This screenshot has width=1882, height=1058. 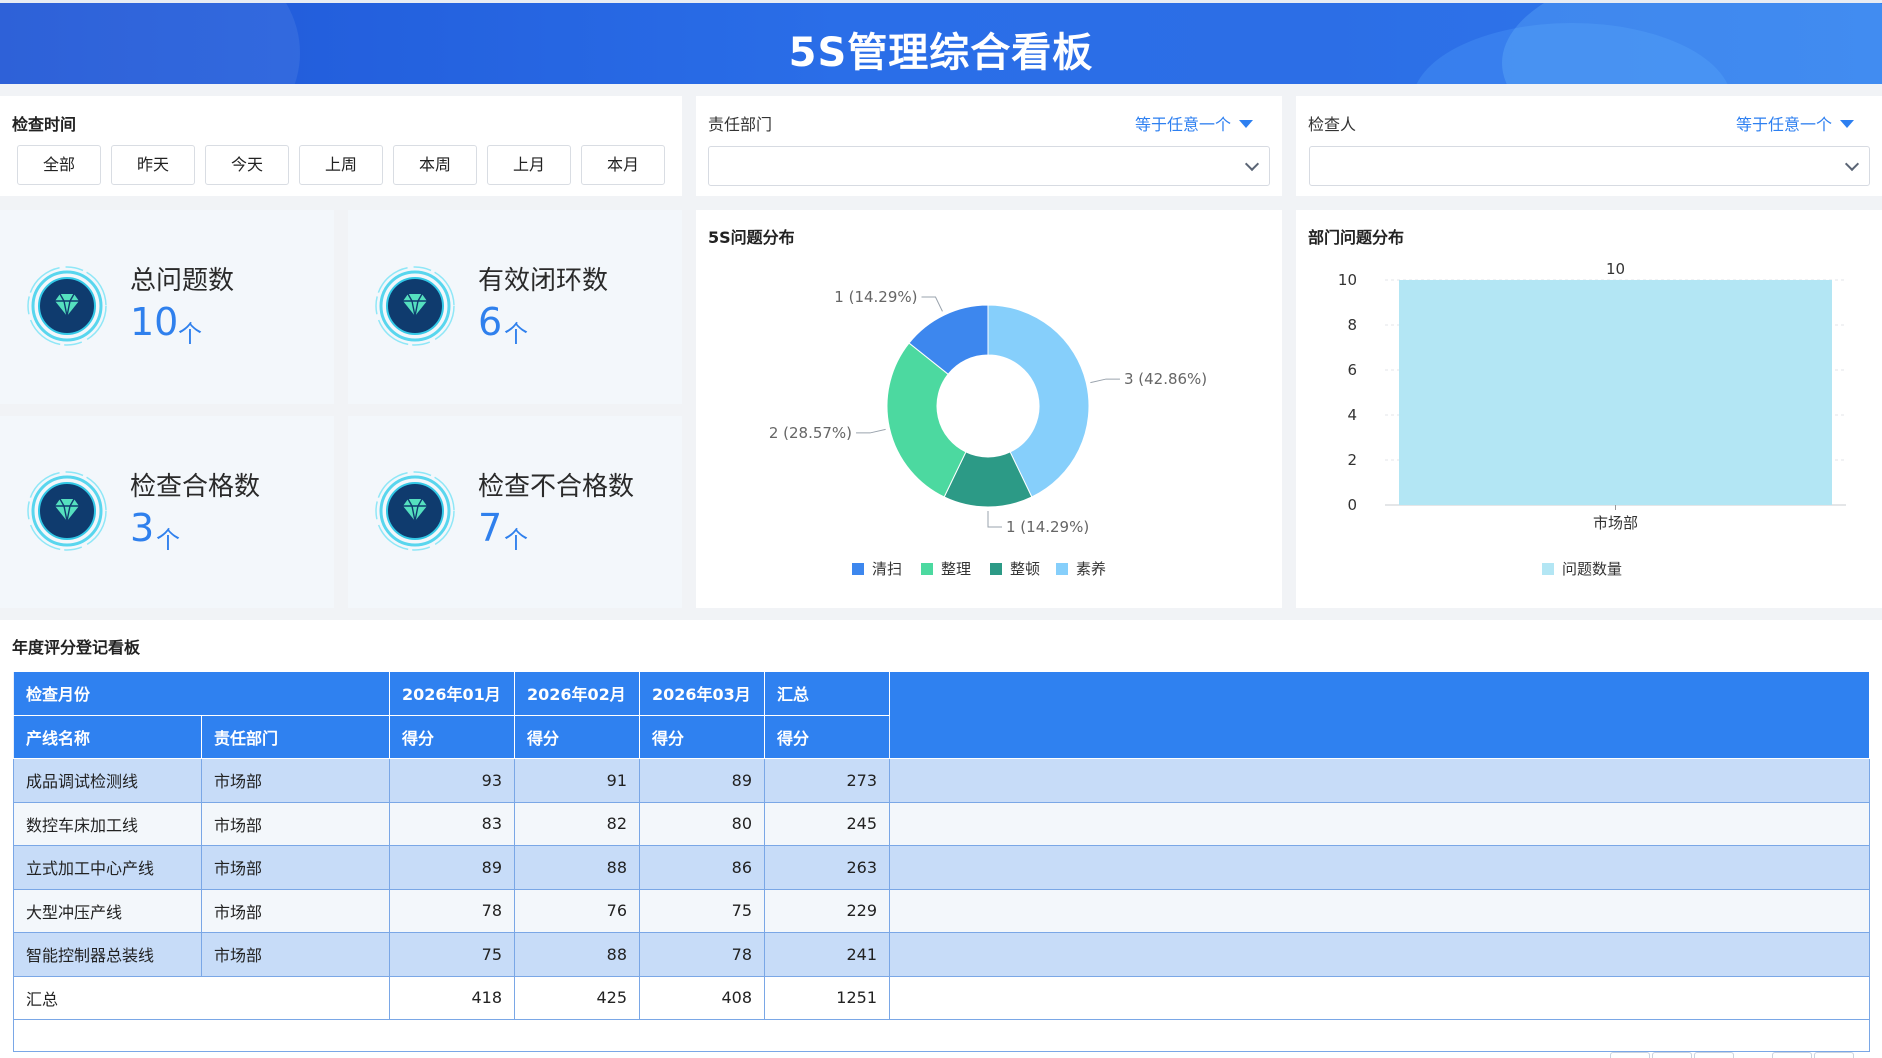 What do you see at coordinates (1352, 415) in the screenshot?
I see `y-tick-label: 4` at bounding box center [1352, 415].